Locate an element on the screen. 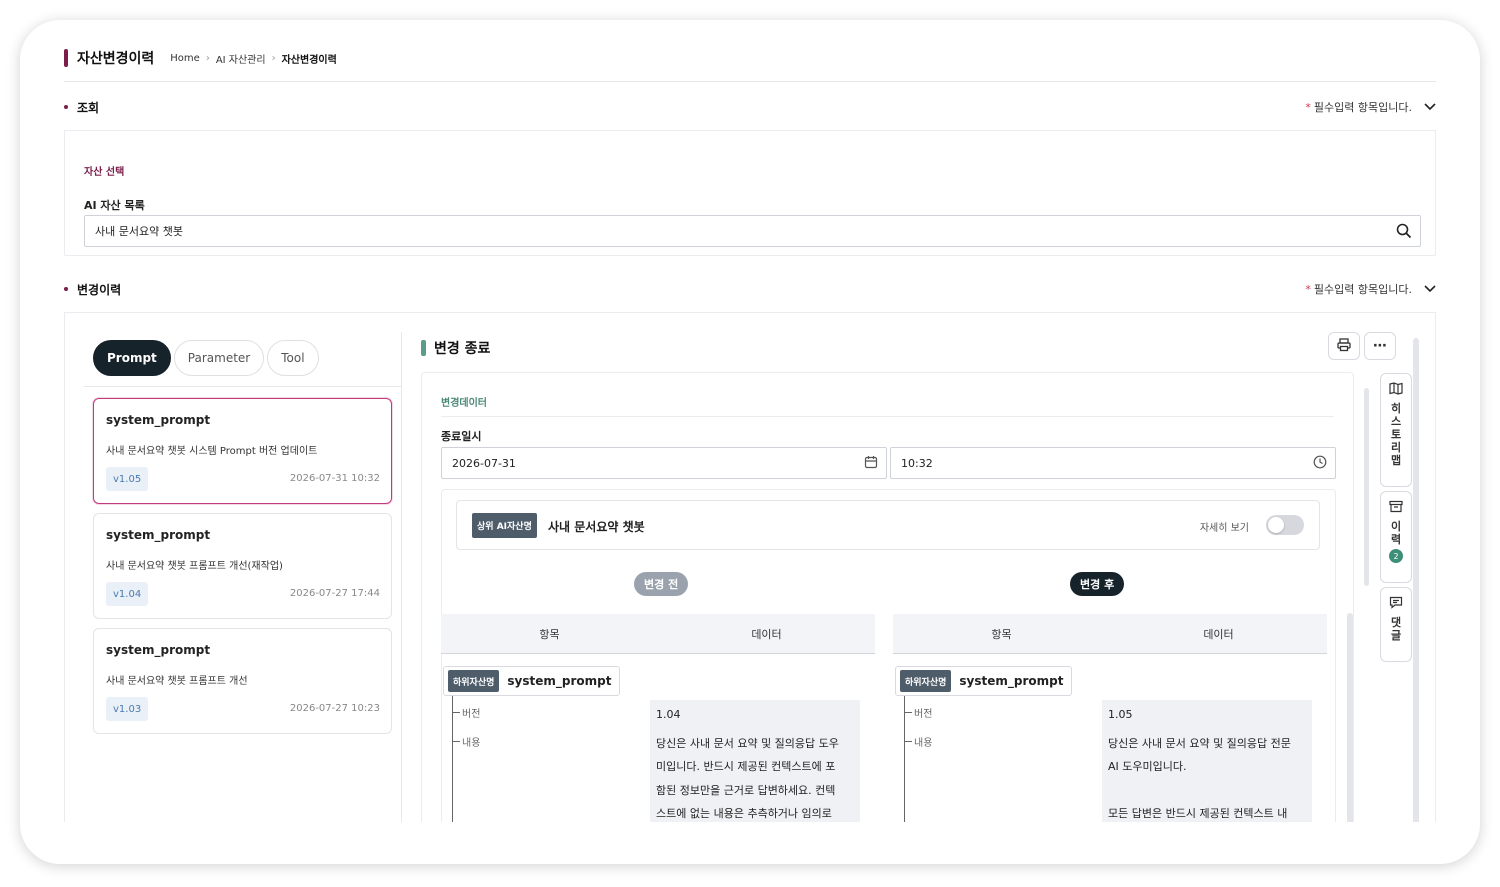 This screenshot has height=887, width=1500. card-date: 2026-07-27 17:44 is located at coordinates (334, 593).